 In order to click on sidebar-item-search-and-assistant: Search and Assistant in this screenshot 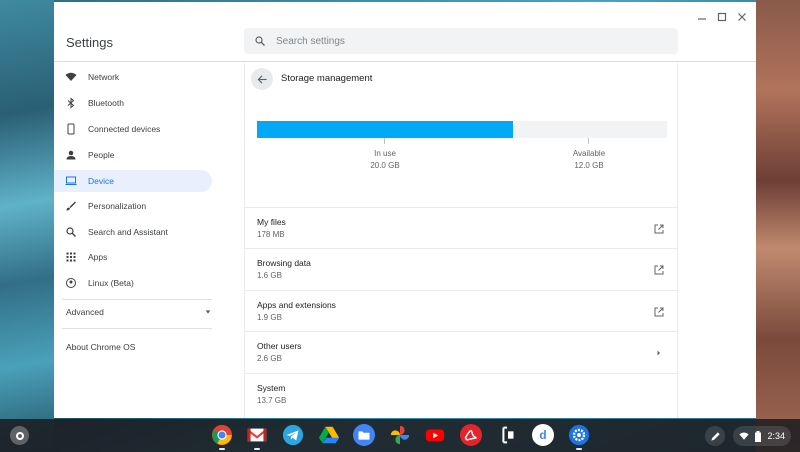, I will do `click(133, 232)`.